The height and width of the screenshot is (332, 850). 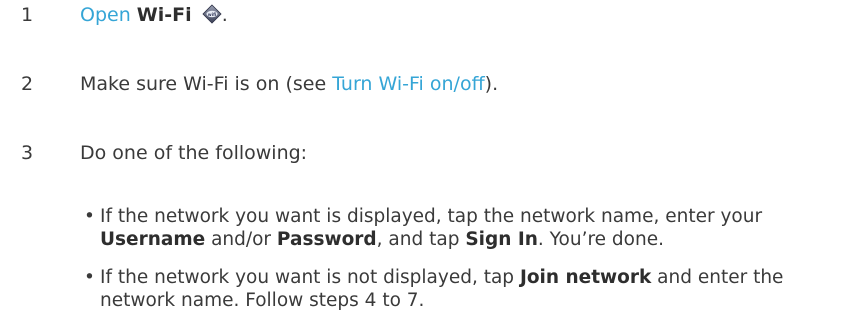 I want to click on step-text: Open Wi-Fi wifi ., so click(x=154, y=15).